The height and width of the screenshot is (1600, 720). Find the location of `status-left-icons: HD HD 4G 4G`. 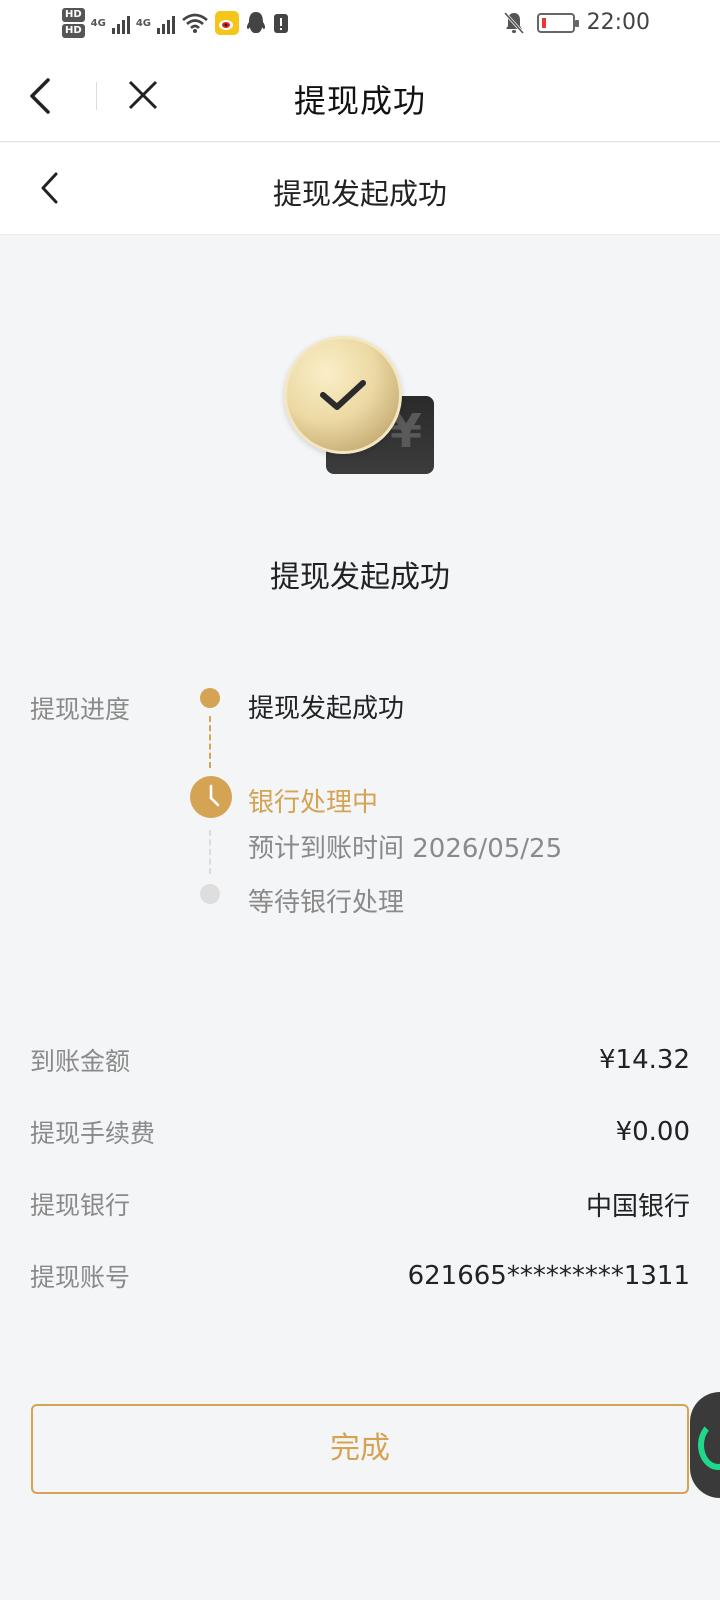

status-left-icons: HD HD 4G 4G is located at coordinates (175, 23).